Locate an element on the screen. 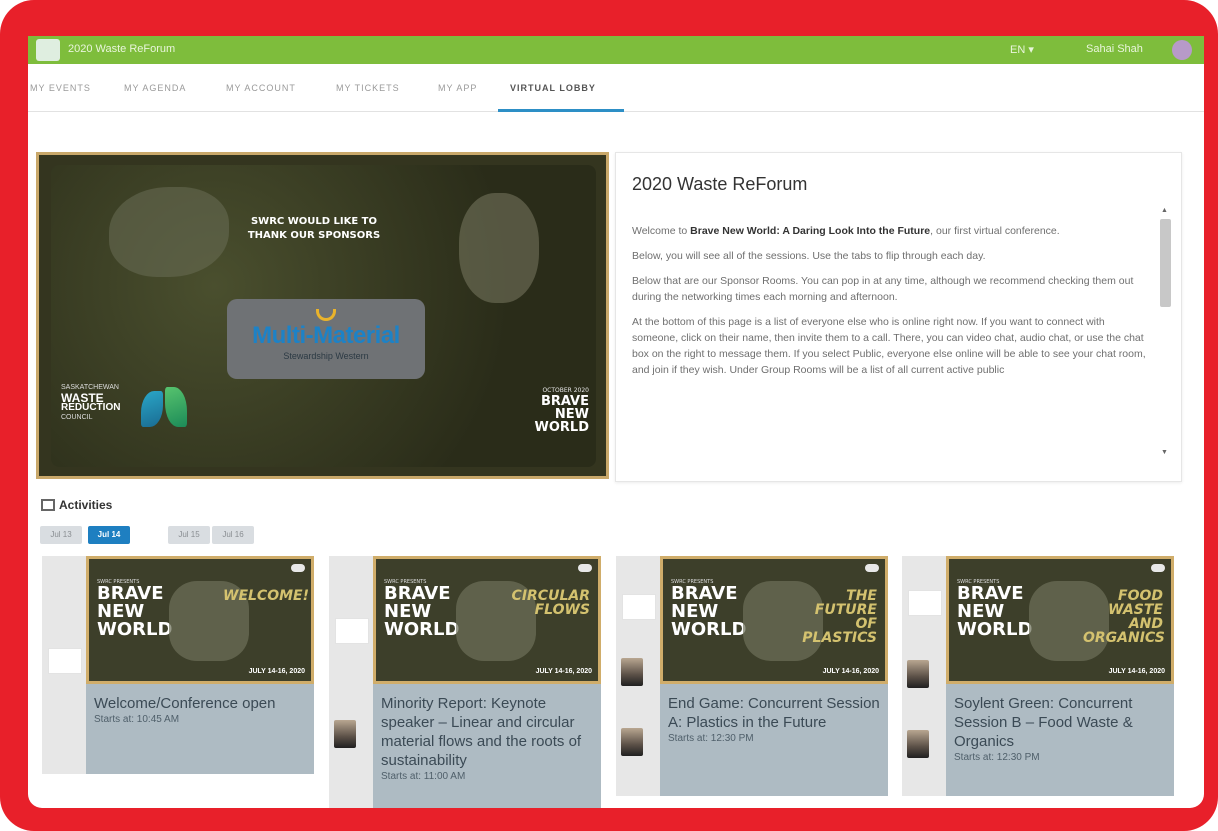 The height and width of the screenshot is (831, 1218). top-bar: 2020 Waste ReForum EN ▾ Sahai Shah is located at coordinates (616, 50).